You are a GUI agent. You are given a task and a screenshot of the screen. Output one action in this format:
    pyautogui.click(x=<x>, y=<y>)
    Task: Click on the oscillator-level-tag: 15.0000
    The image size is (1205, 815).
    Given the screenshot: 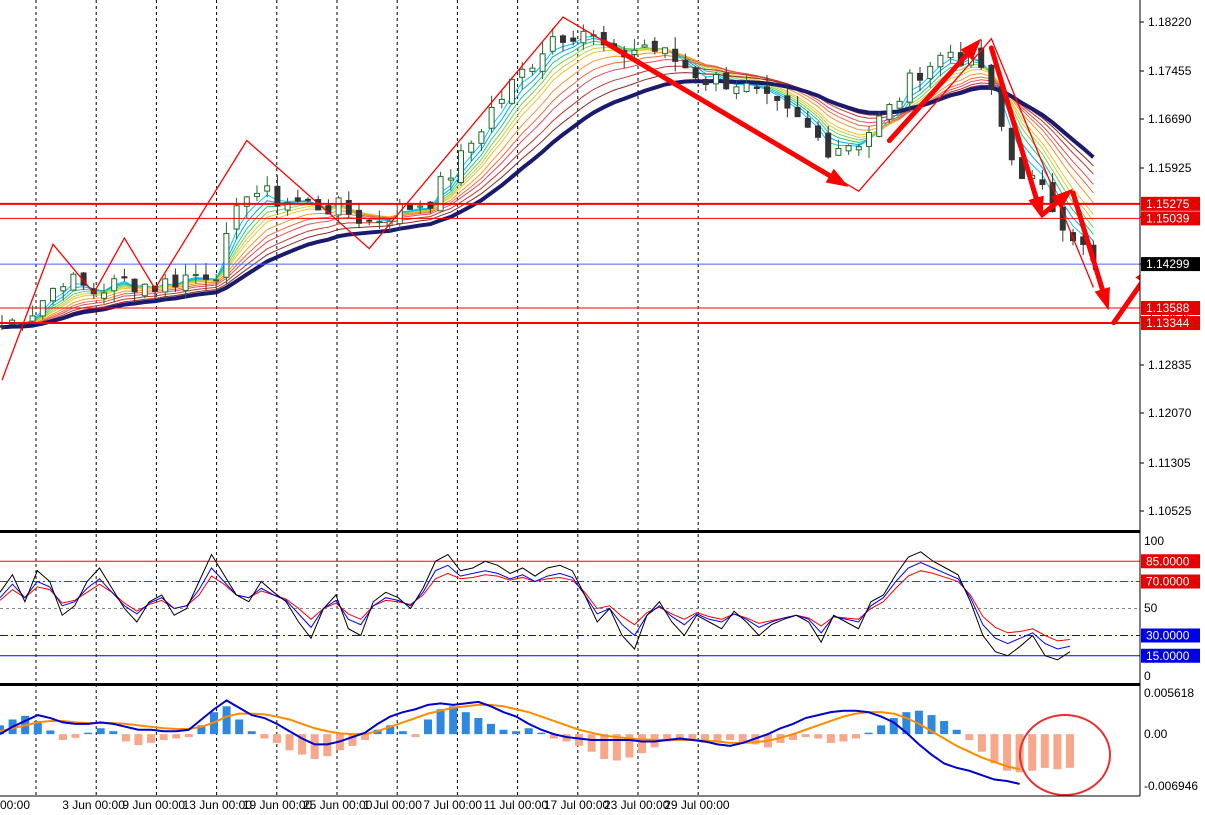 What is the action you would take?
    pyautogui.click(x=1168, y=656)
    